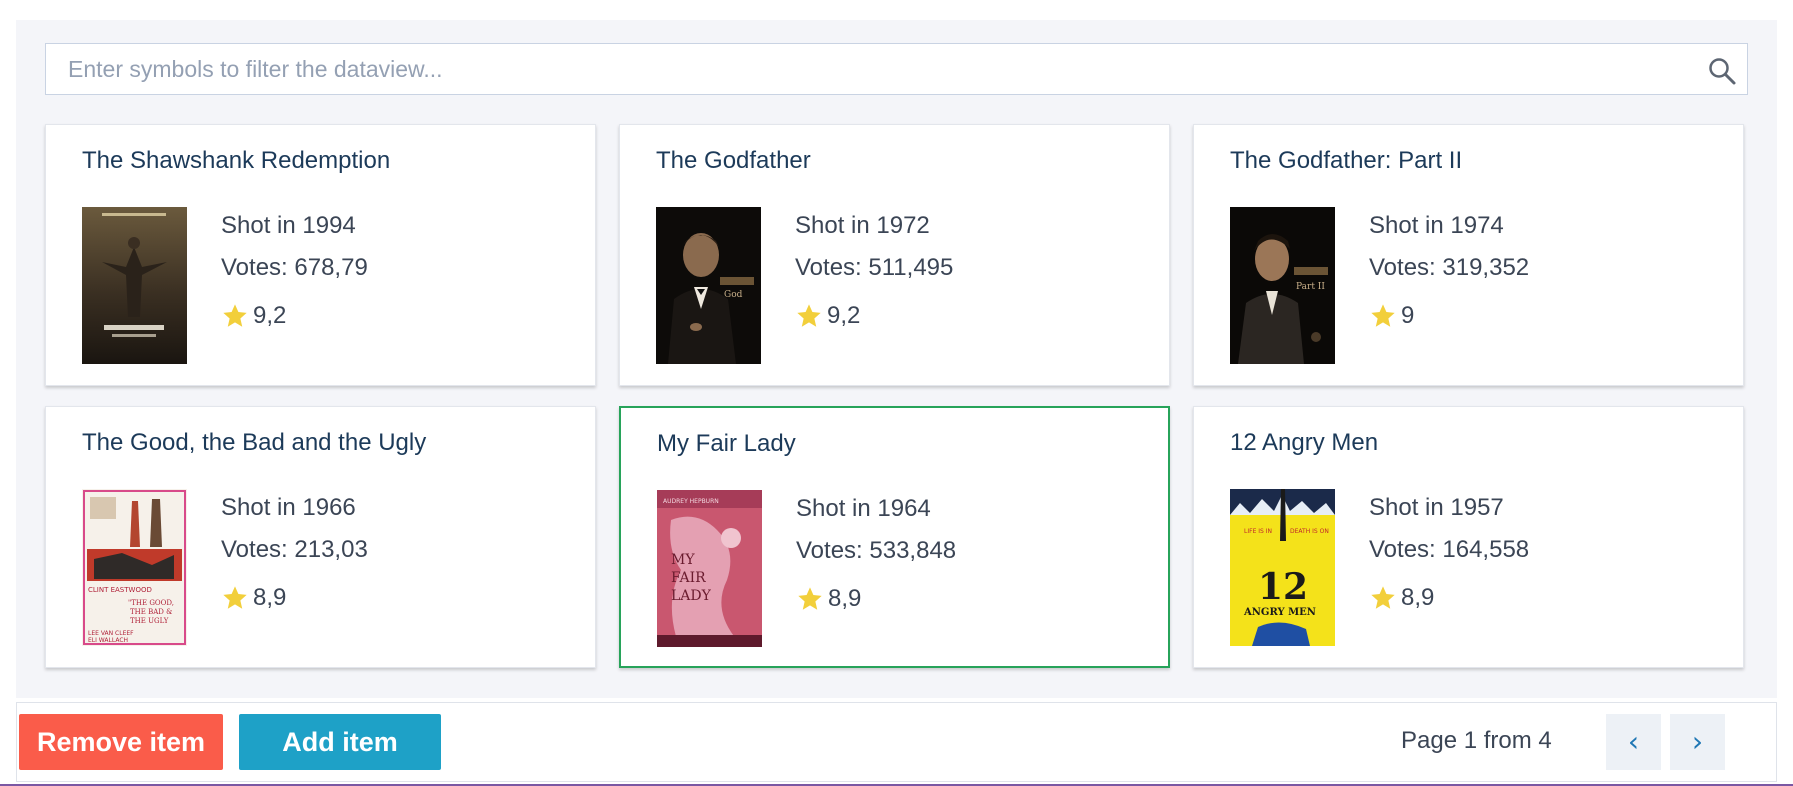 This screenshot has width=1793, height=786. What do you see at coordinates (294, 549) in the screenshot?
I see `movie-votes: Votes: 213,03` at bounding box center [294, 549].